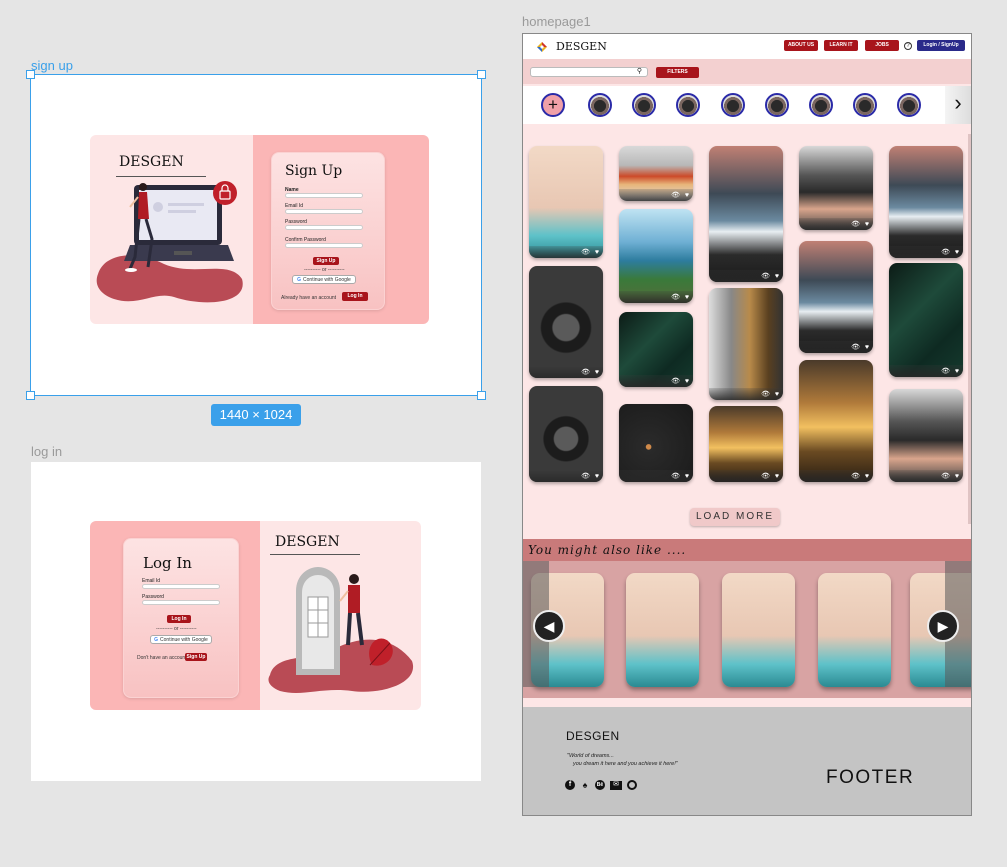 This screenshot has height=867, width=1007. Describe the element at coordinates (324, 227) in the screenshot. I see `password-field` at that location.